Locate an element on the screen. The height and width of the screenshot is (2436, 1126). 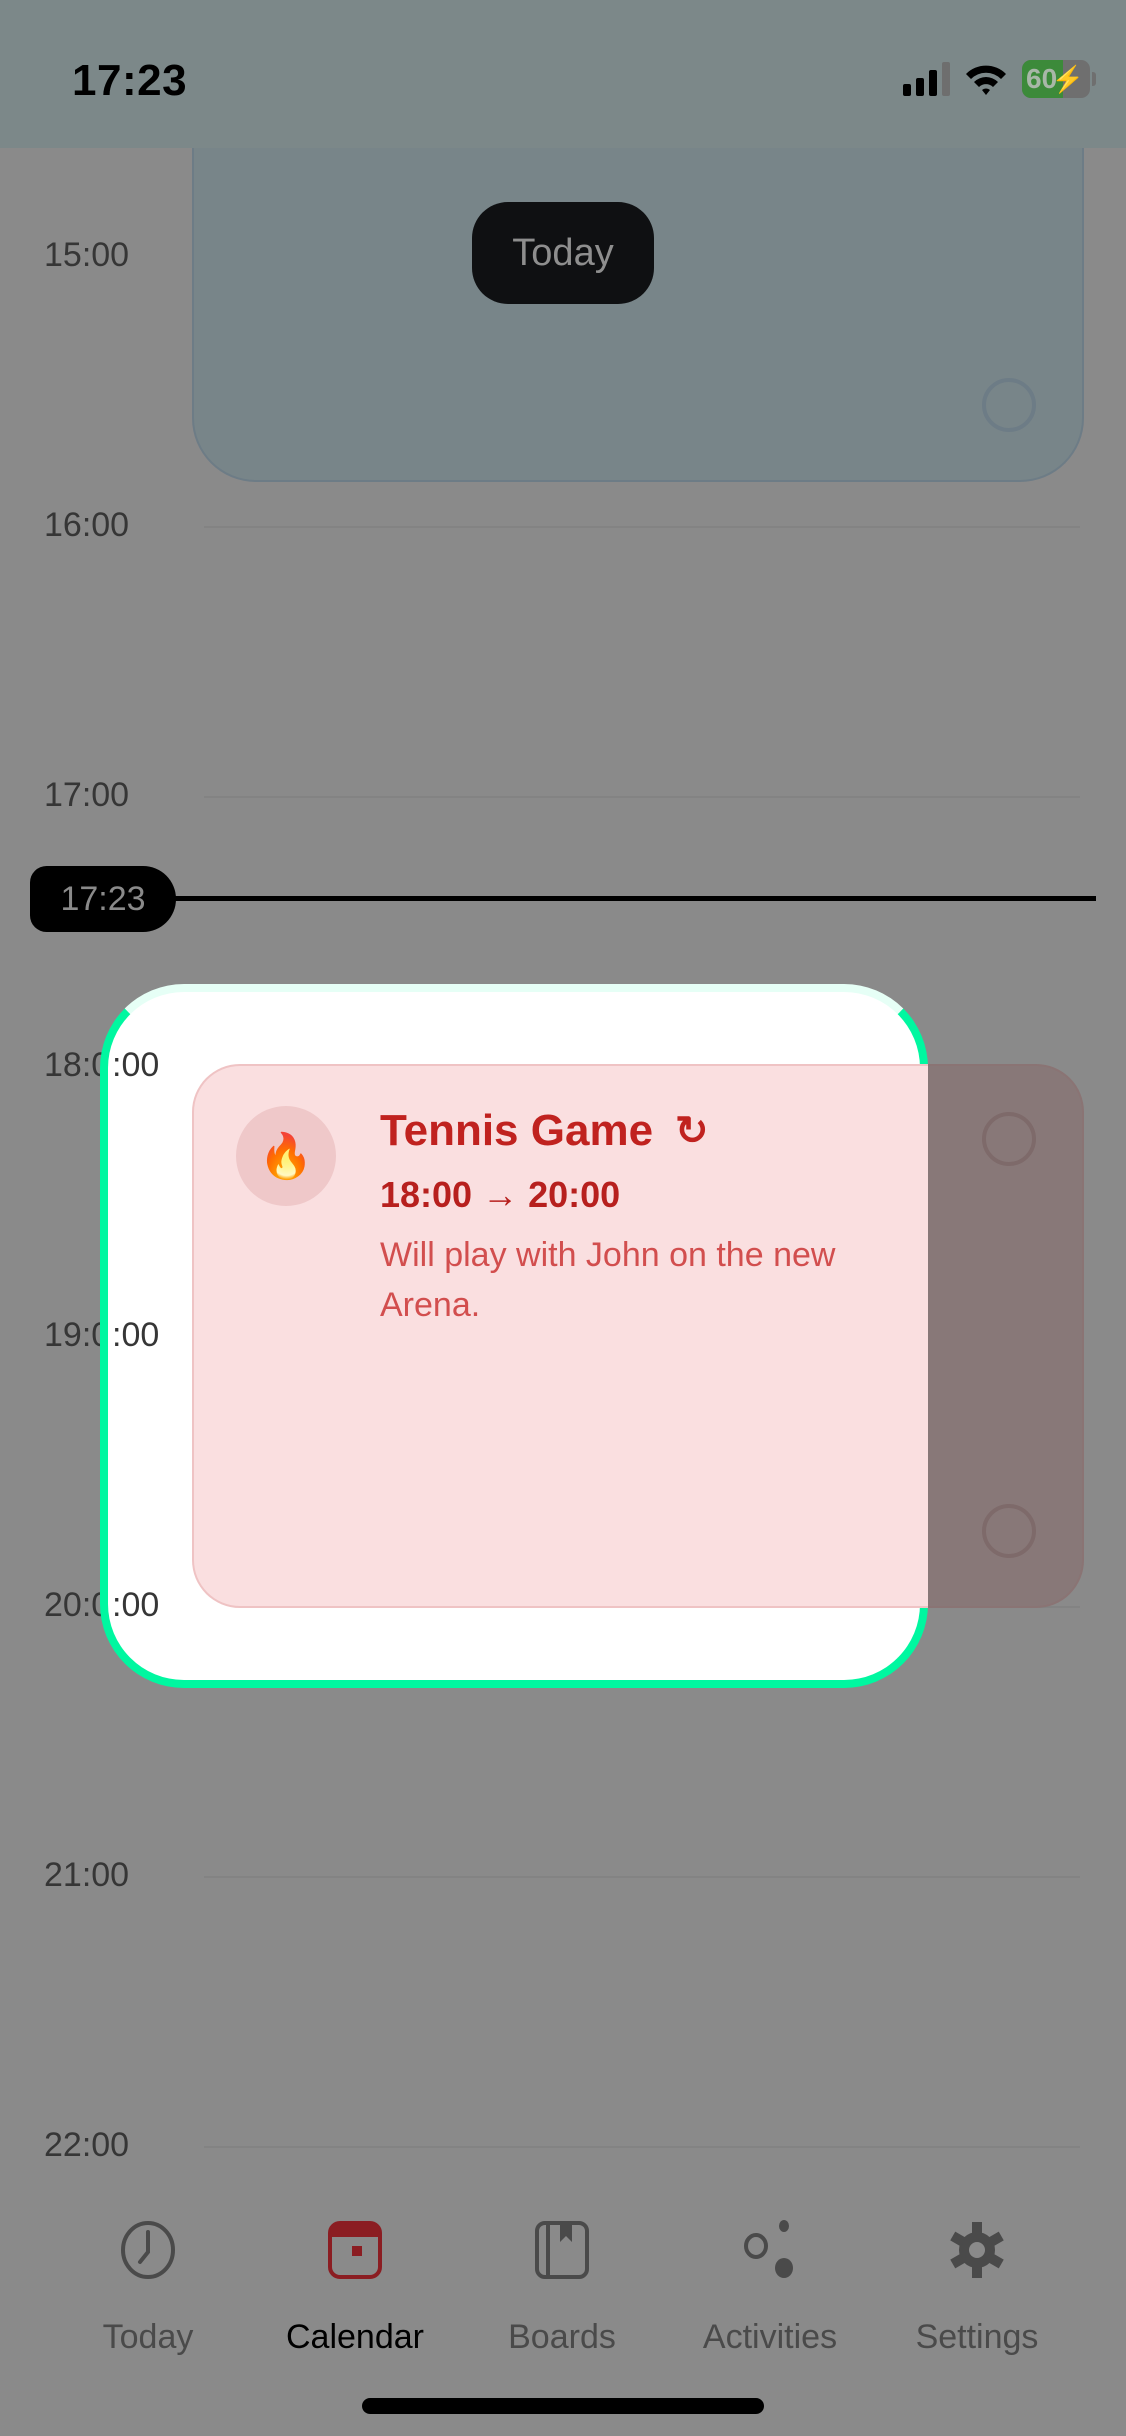
status-icons: 60 ⚡ is located at coordinates (999, 79).